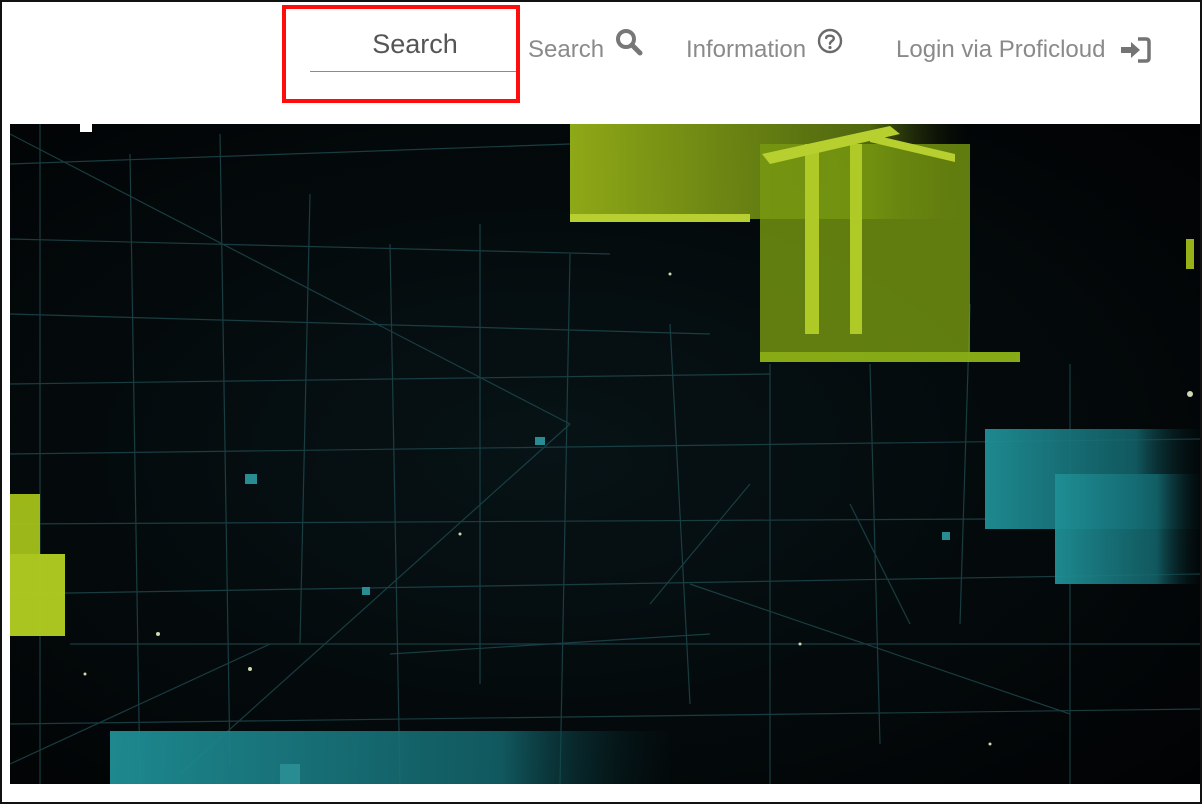  I want to click on search-link: Search, so click(586, 48).